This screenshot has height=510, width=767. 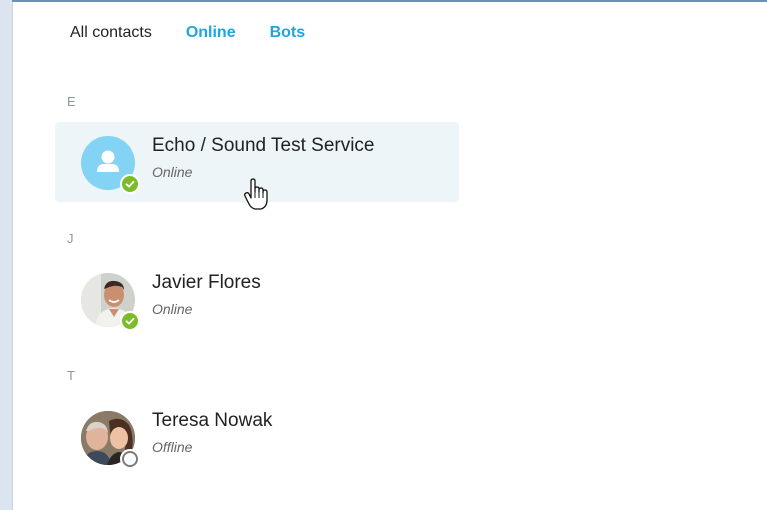 I want to click on tab-online: Online, so click(x=211, y=33).